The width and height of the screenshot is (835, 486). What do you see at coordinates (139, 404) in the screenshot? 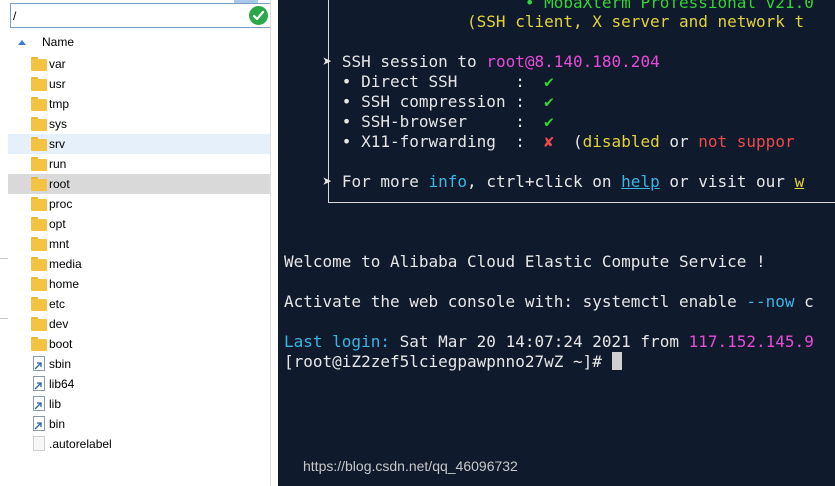
I see `file-row: lib` at bounding box center [139, 404].